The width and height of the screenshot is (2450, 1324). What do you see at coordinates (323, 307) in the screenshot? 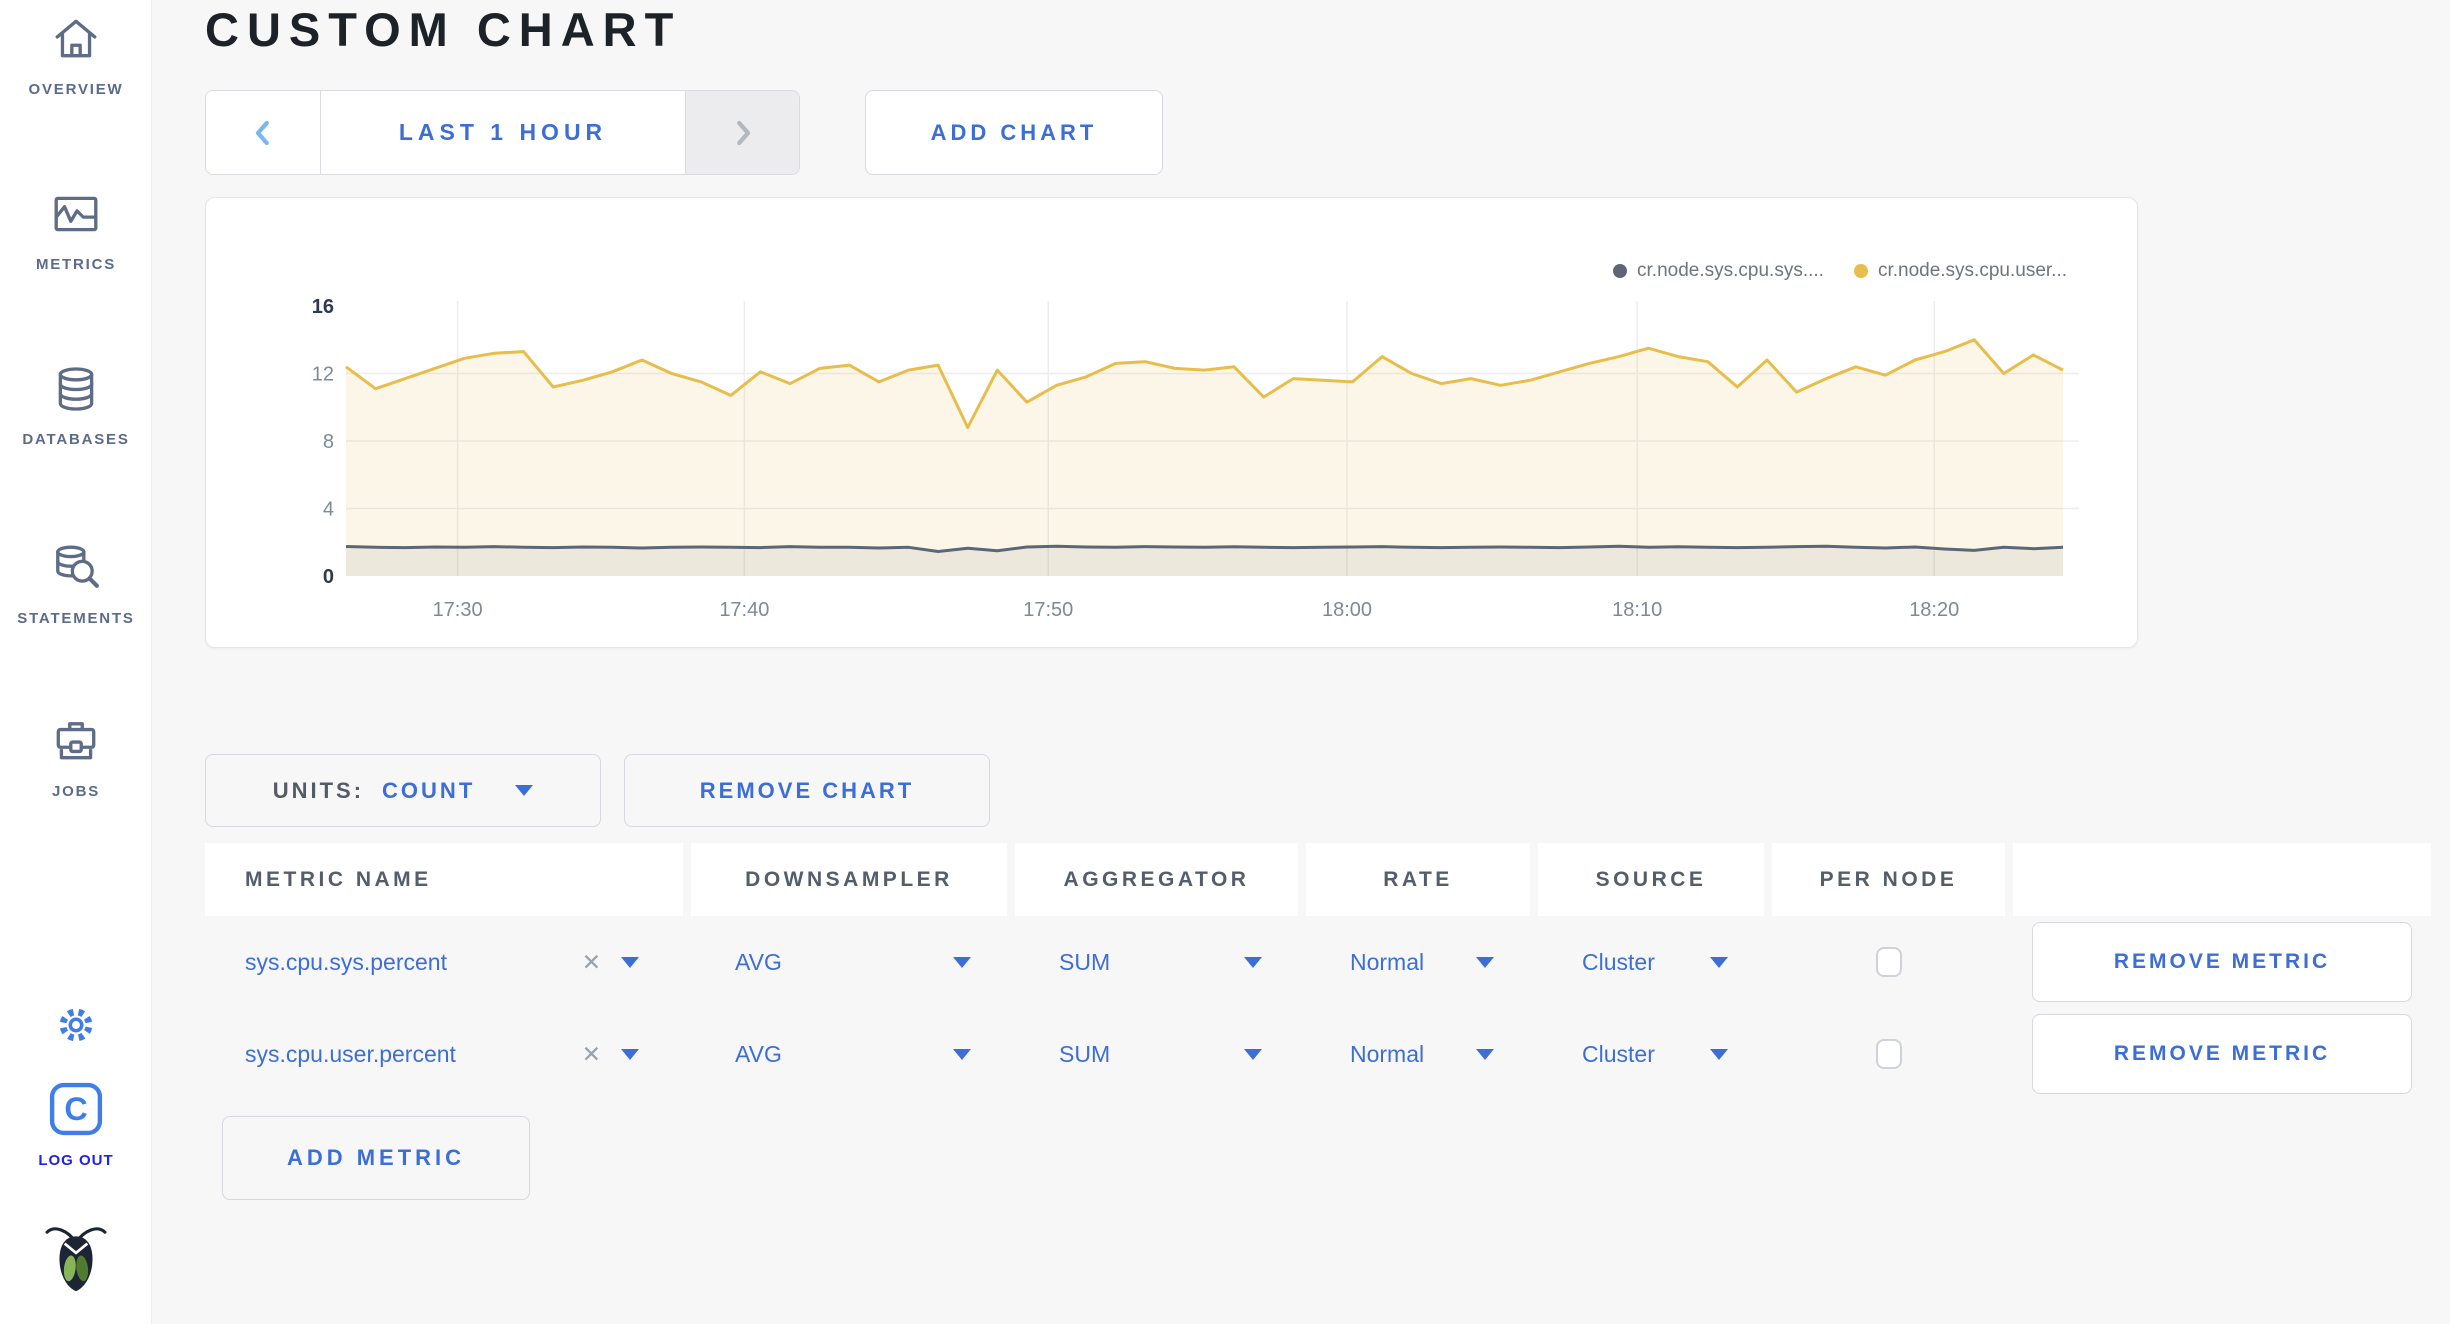
I see `svg-text: 16` at bounding box center [323, 307].